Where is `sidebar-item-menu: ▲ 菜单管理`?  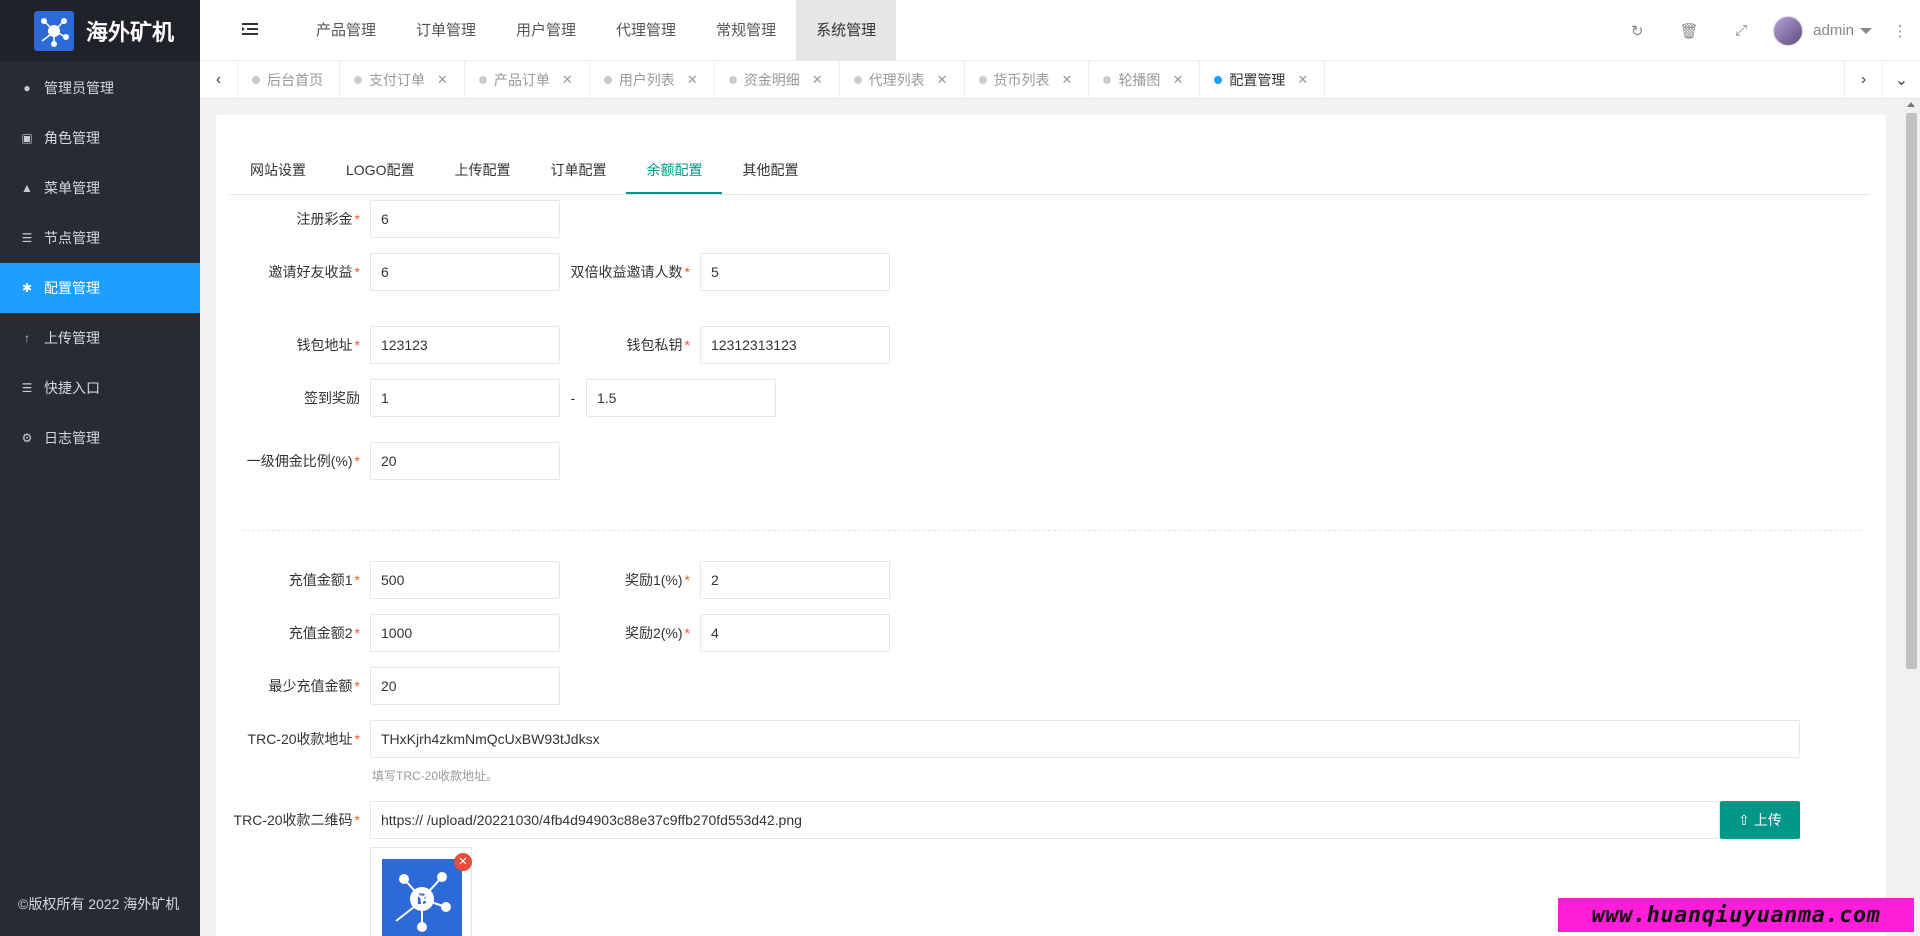 sidebar-item-menu: ▲ 菜单管理 is located at coordinates (100, 188).